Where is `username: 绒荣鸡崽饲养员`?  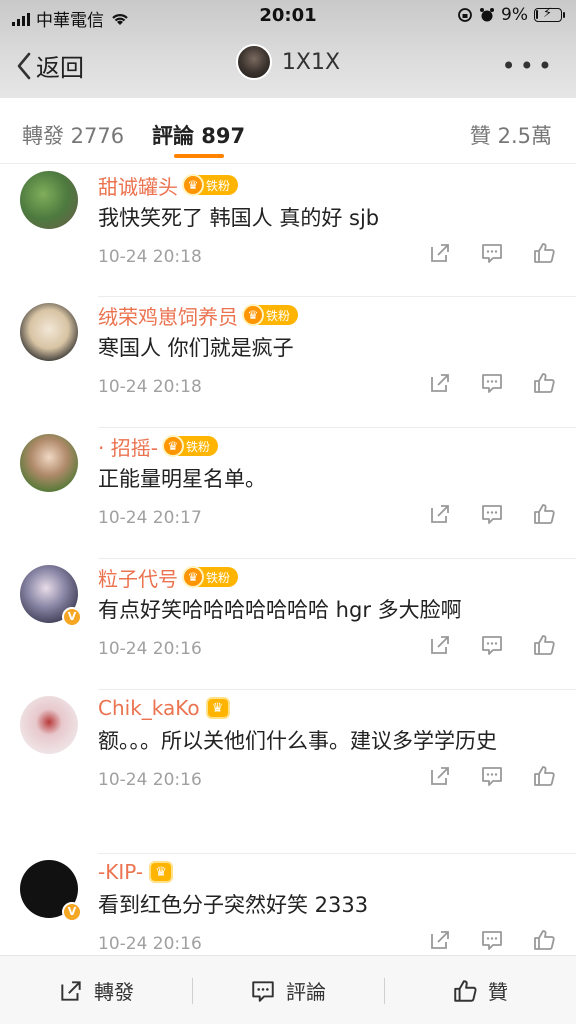 username: 绒荣鸡崽饲养员 is located at coordinates (168, 315).